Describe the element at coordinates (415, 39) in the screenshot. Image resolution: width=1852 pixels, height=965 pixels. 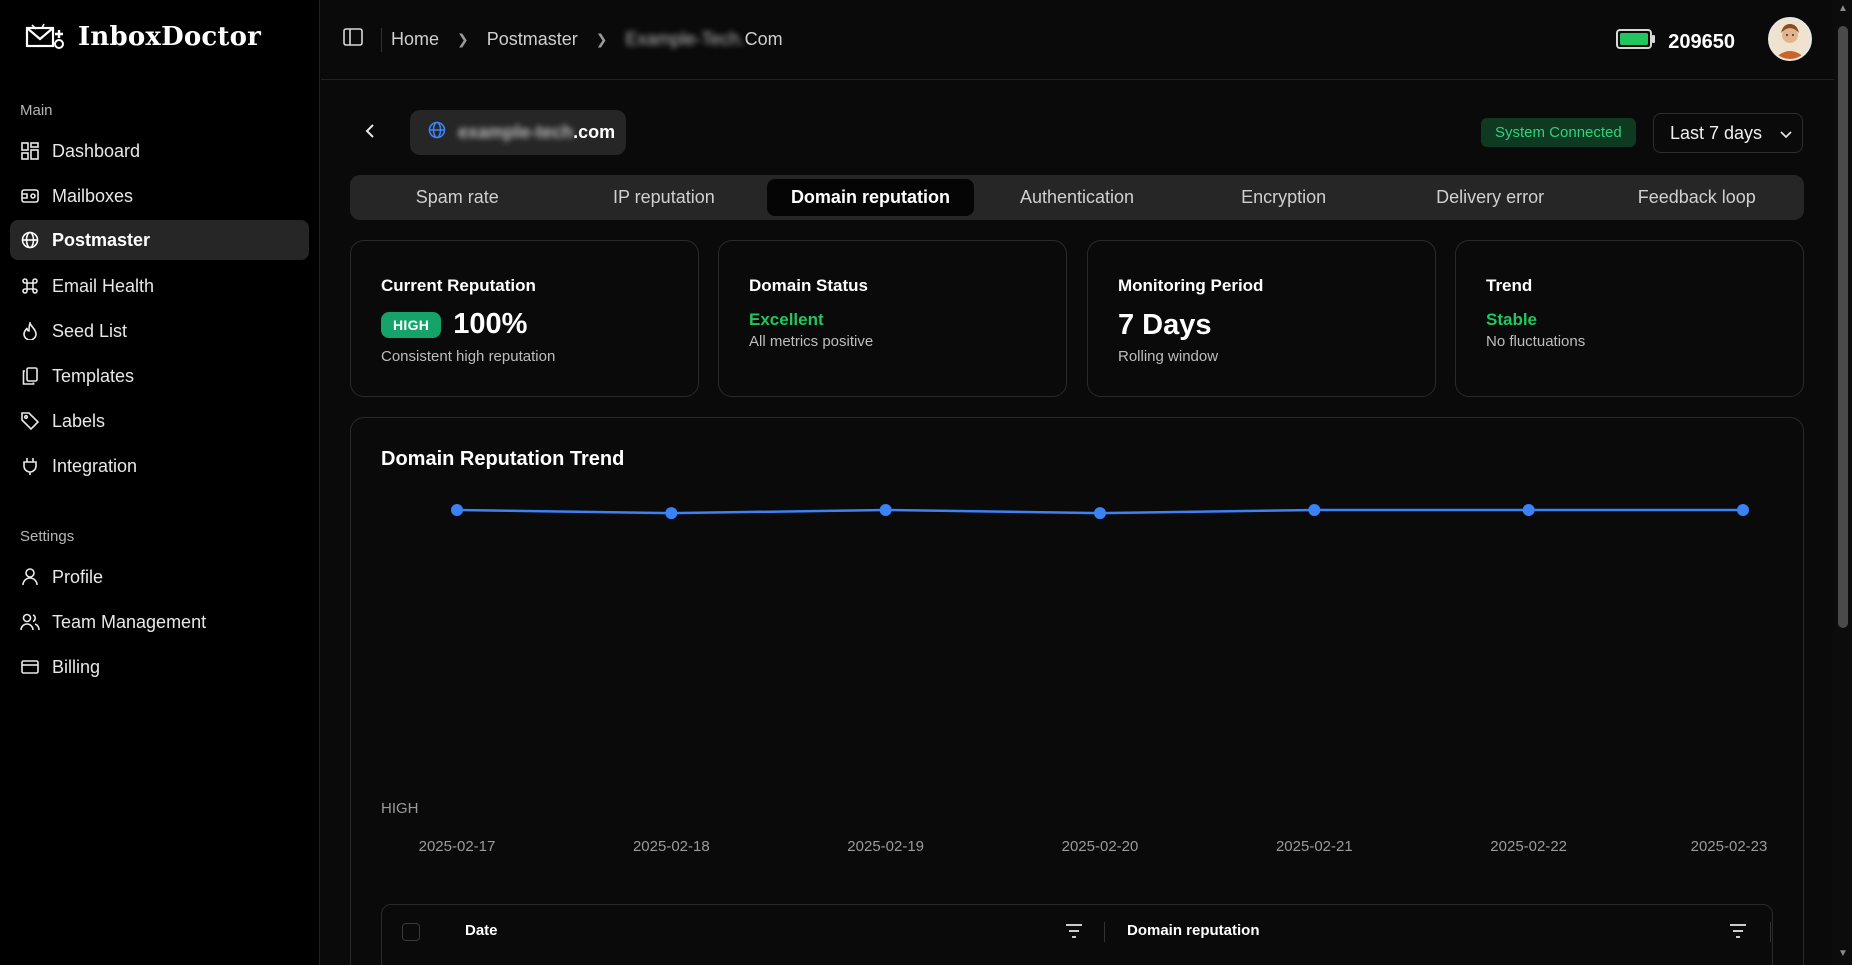
I see `breadcrumb-home: Home` at that location.